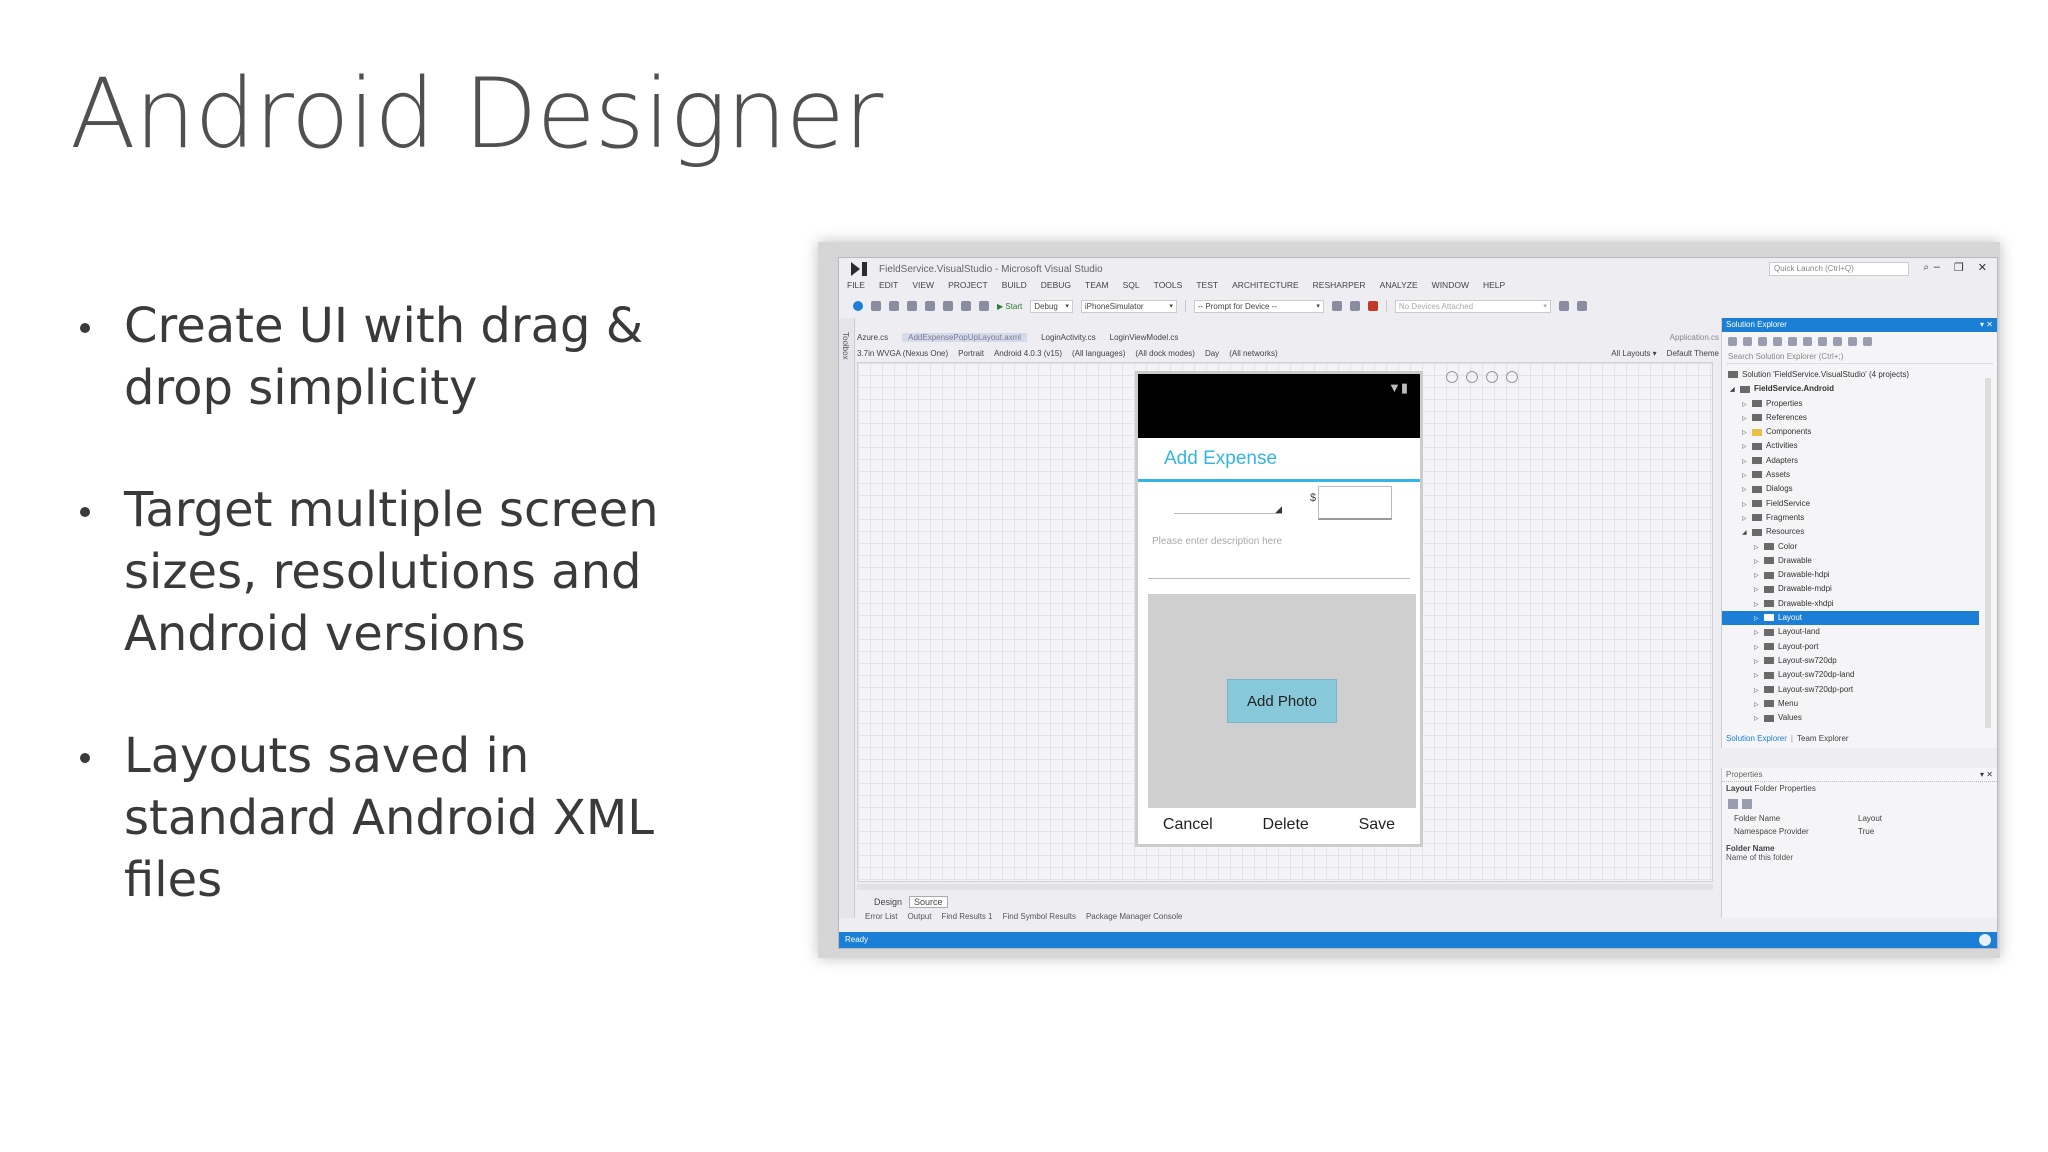 This screenshot has width=2048, height=1152. Describe the element at coordinates (1207, 288) in the screenshot. I see `menu-test: TEST` at that location.